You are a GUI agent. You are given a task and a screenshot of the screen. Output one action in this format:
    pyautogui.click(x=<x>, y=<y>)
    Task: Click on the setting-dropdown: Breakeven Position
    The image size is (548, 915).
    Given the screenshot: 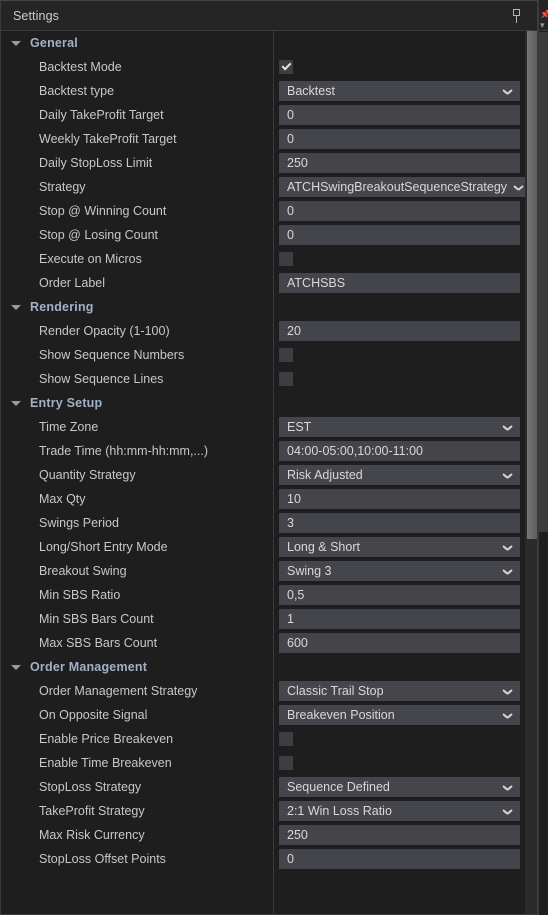 What is the action you would take?
    pyautogui.click(x=399, y=715)
    